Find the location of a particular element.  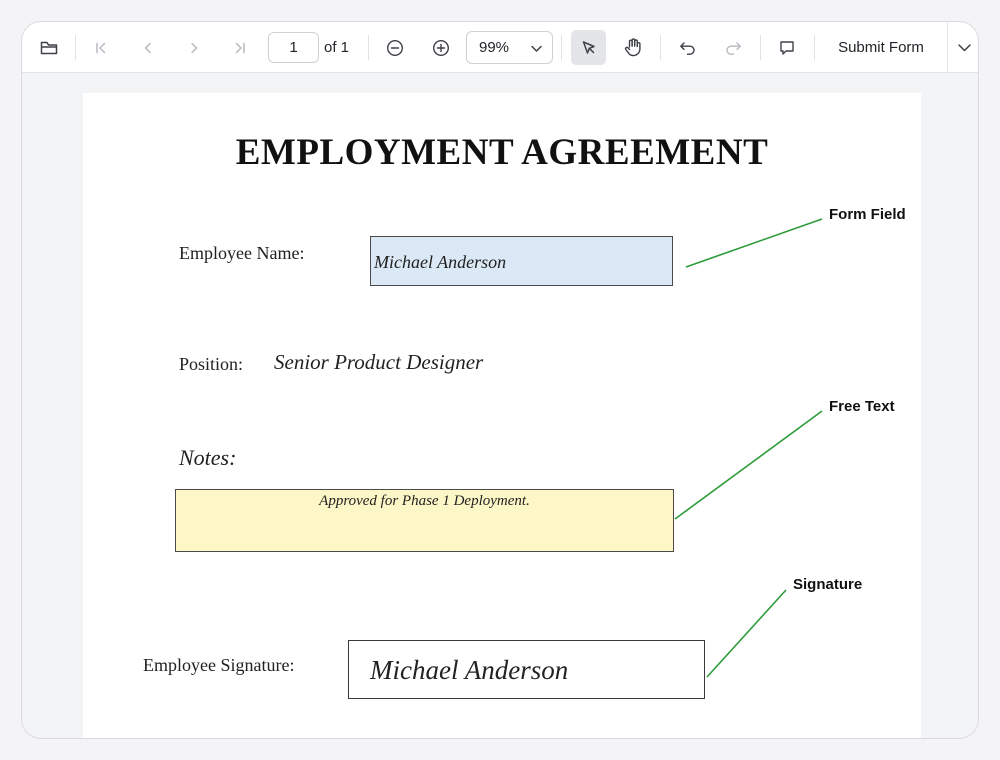

zoom-level-select: 99% is located at coordinates (509, 47).